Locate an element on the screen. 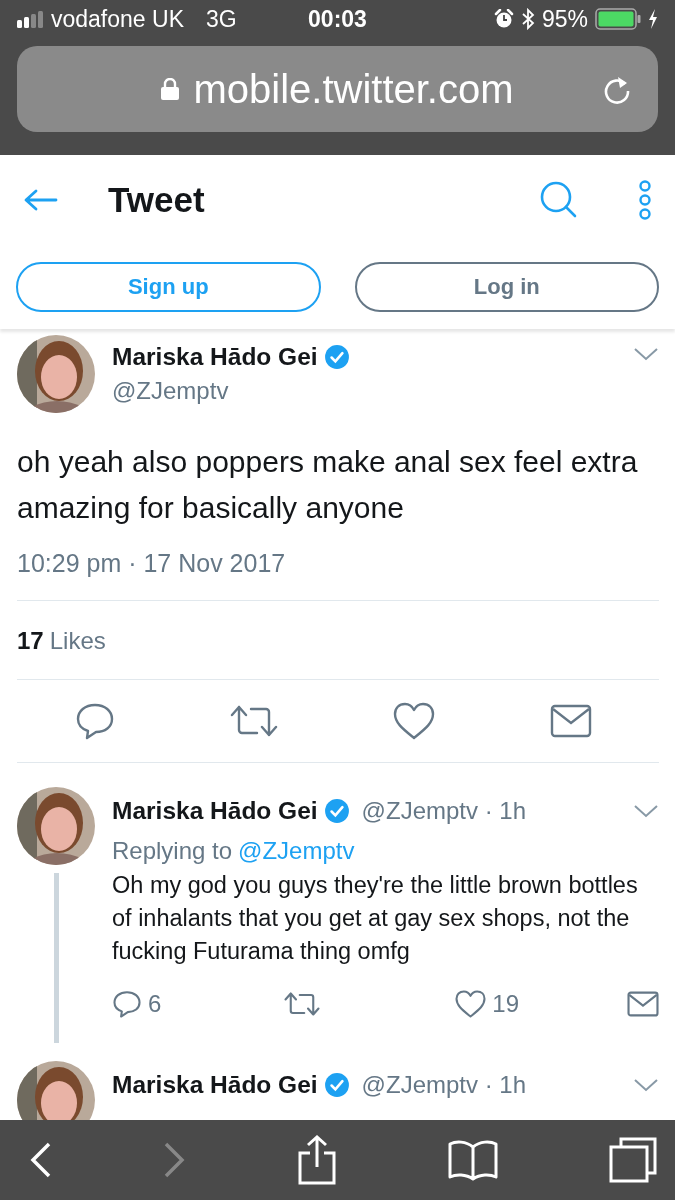 The width and height of the screenshot is (675, 1200). avatar is located at coordinates (56, 1090).